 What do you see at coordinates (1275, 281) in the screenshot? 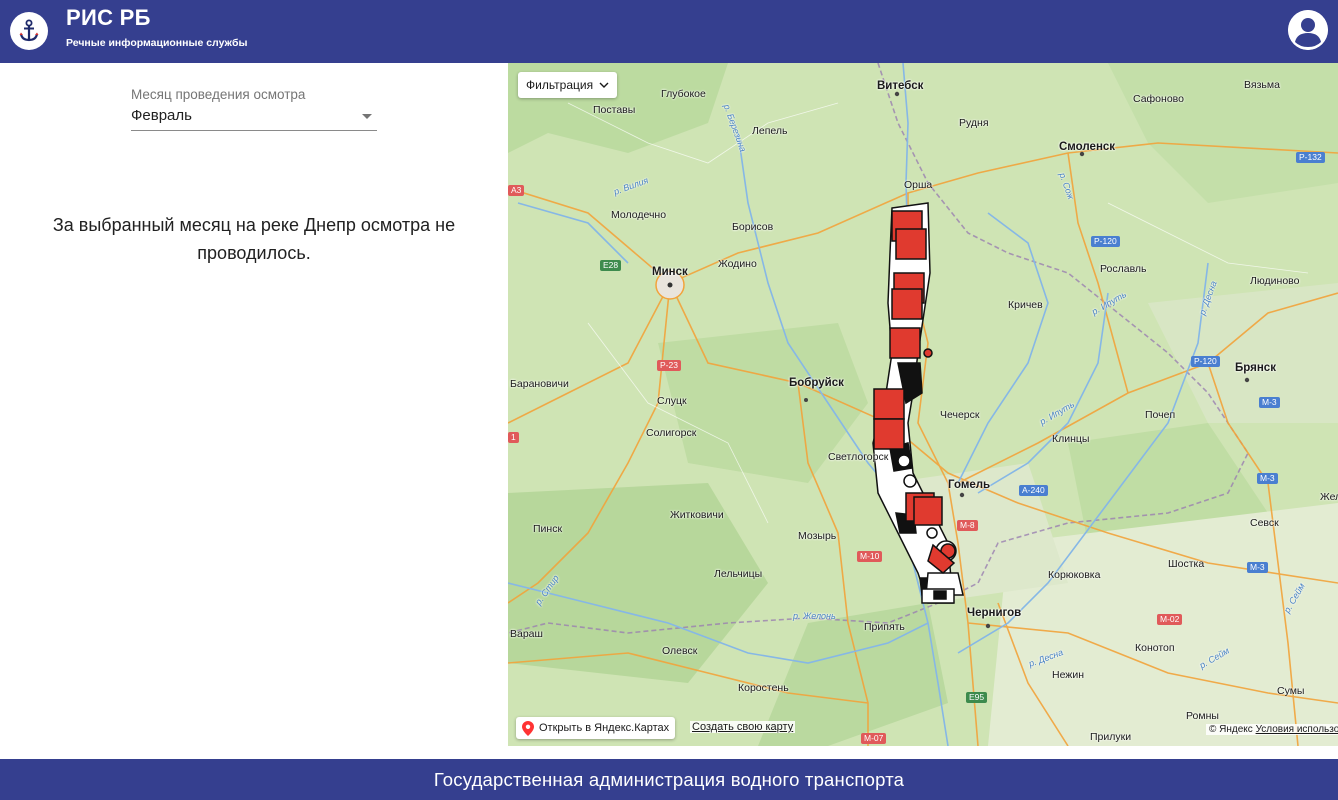
I see `map-town-label: Людиново` at bounding box center [1275, 281].